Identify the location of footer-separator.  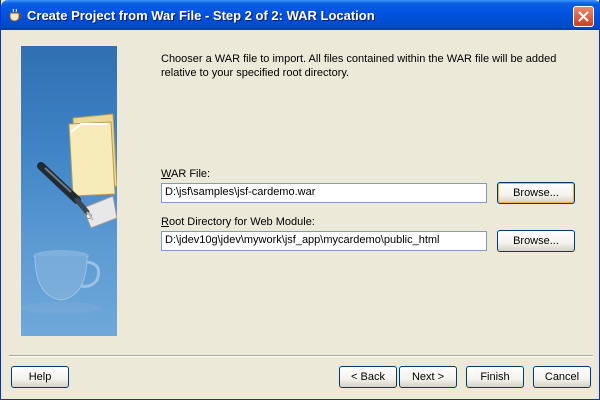
(301, 356).